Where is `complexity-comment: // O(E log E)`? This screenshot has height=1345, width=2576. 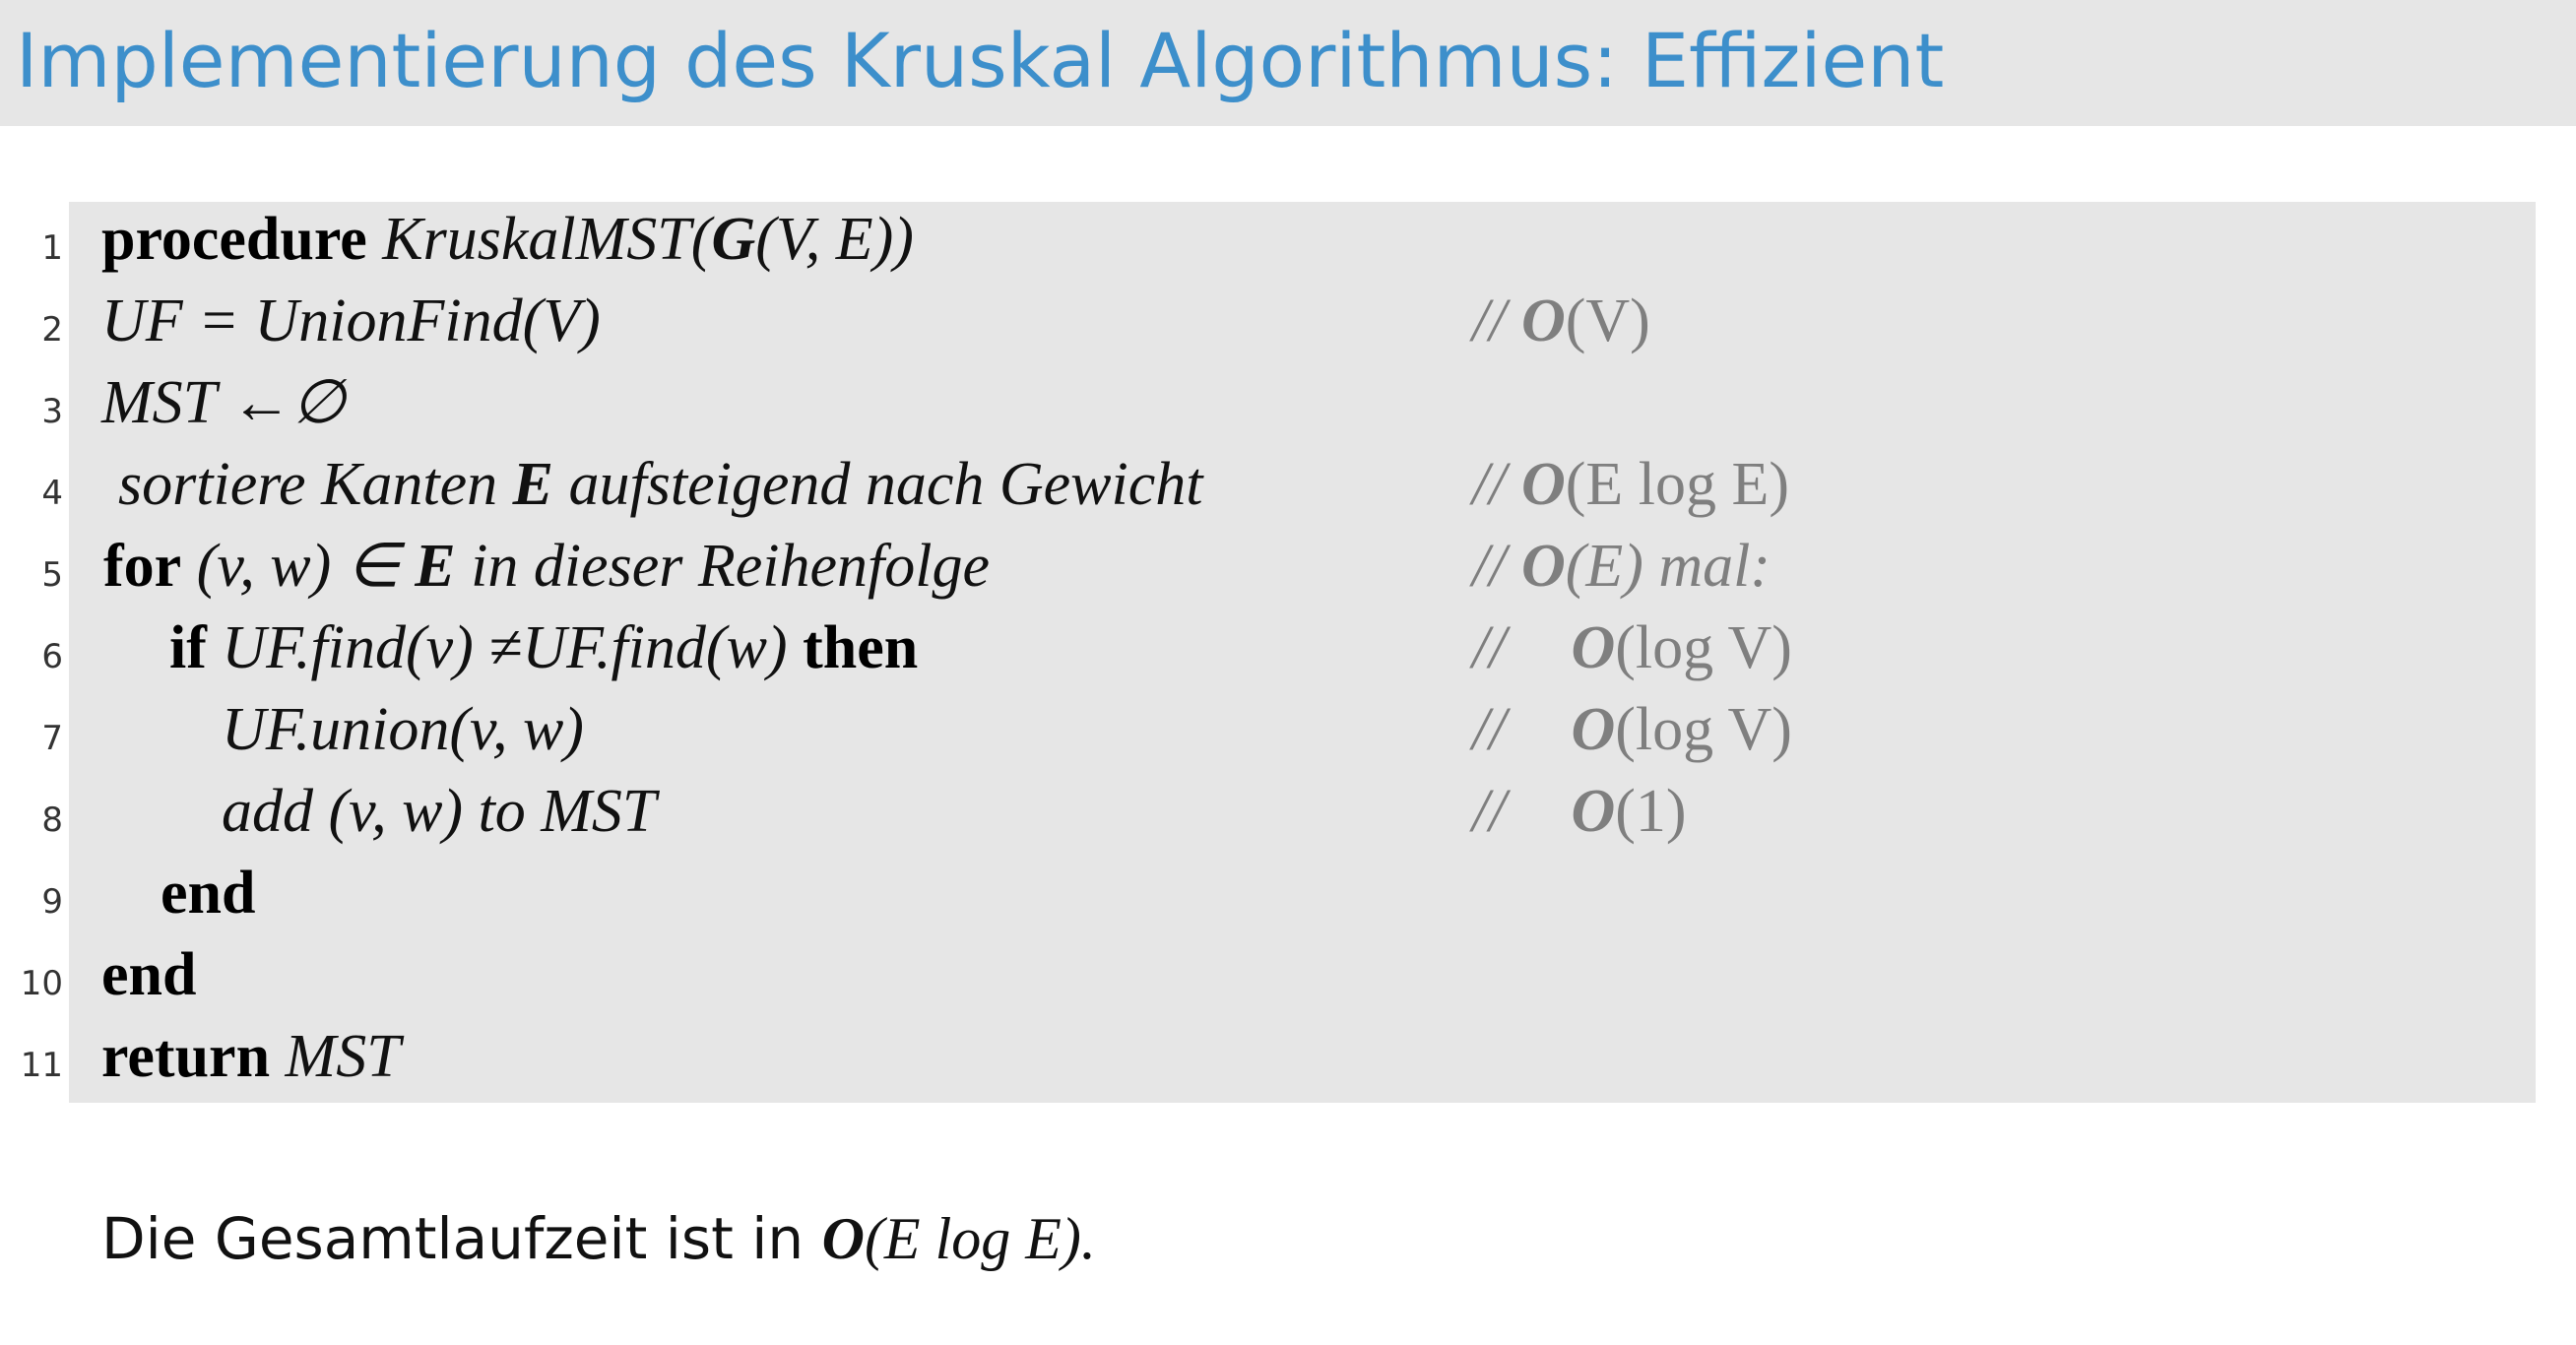
complexity-comment: // O(E log E) is located at coordinates (1630, 485).